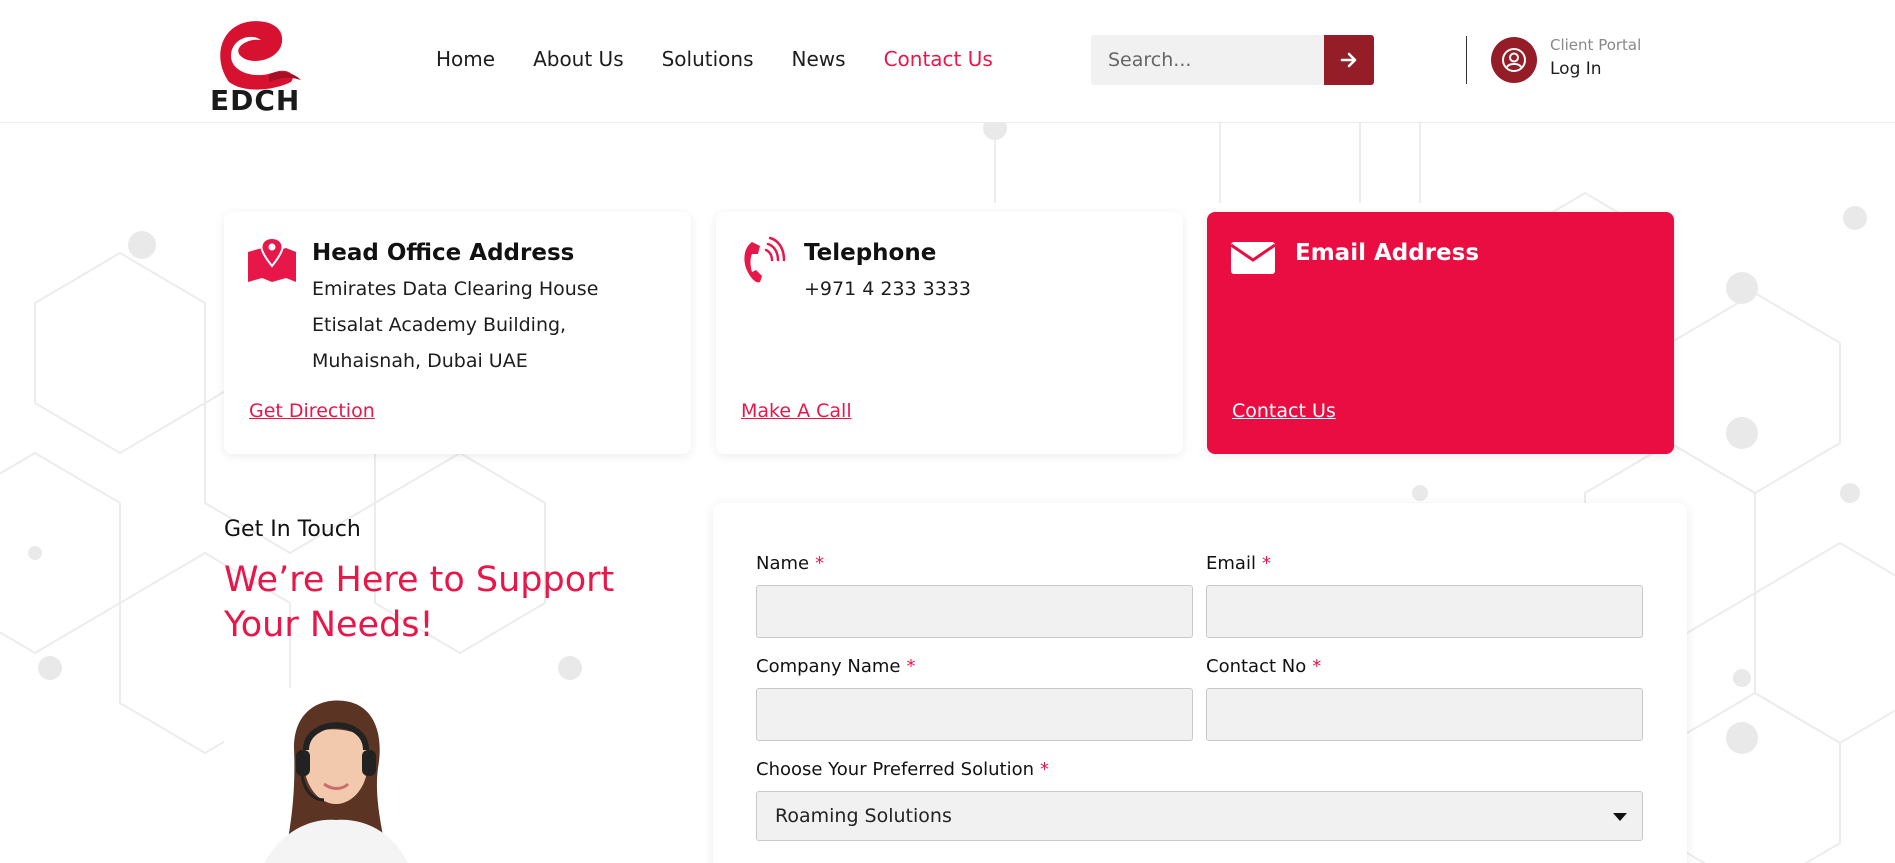 This screenshot has width=1895, height=863. Describe the element at coordinates (455, 289) in the screenshot. I see `address-line: Emirates Data Clearing House` at that location.